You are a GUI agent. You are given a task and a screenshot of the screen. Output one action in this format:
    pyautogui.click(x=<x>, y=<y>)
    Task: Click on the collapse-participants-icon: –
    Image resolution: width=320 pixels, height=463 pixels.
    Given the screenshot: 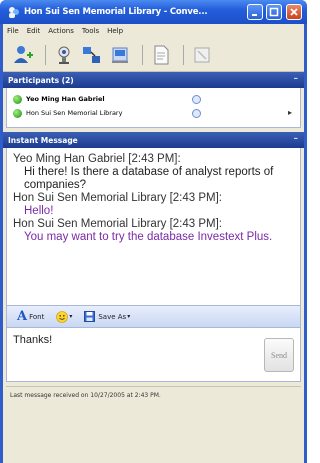 What is the action you would take?
    pyautogui.click(x=296, y=79)
    